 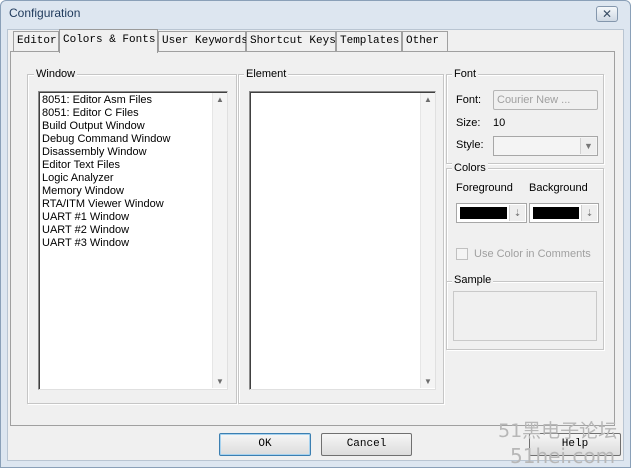 What do you see at coordinates (85, 230) in the screenshot?
I see `list-item: UART #2 Window` at bounding box center [85, 230].